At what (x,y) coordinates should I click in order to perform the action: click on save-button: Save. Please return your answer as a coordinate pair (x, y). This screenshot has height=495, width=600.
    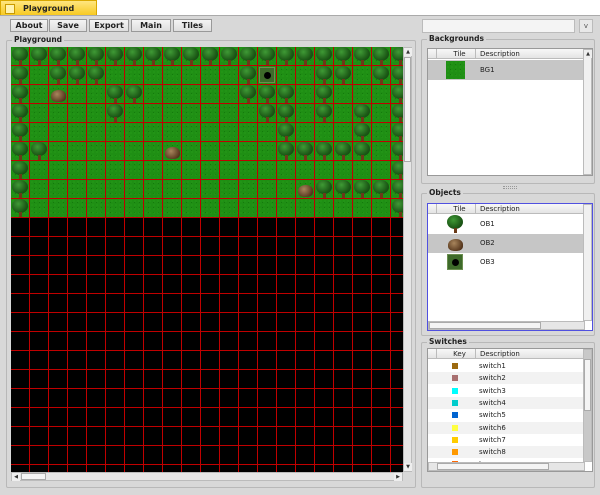
    Looking at the image, I should click on (68, 25).